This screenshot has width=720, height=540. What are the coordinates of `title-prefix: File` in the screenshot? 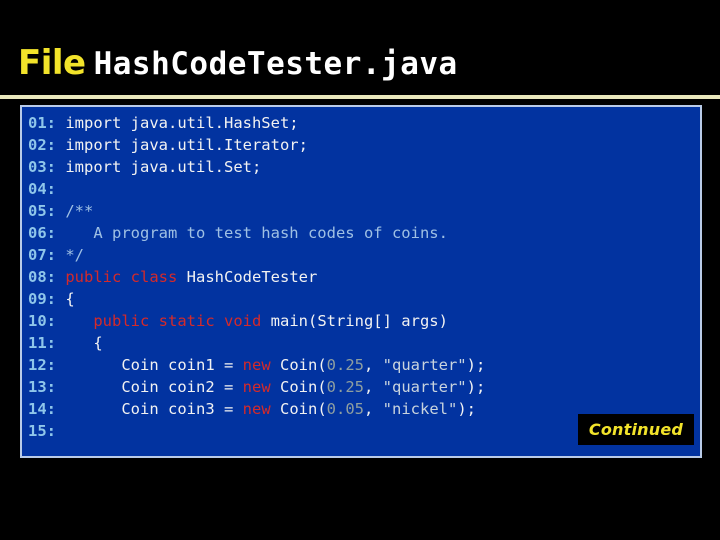 It's located at (52, 63).